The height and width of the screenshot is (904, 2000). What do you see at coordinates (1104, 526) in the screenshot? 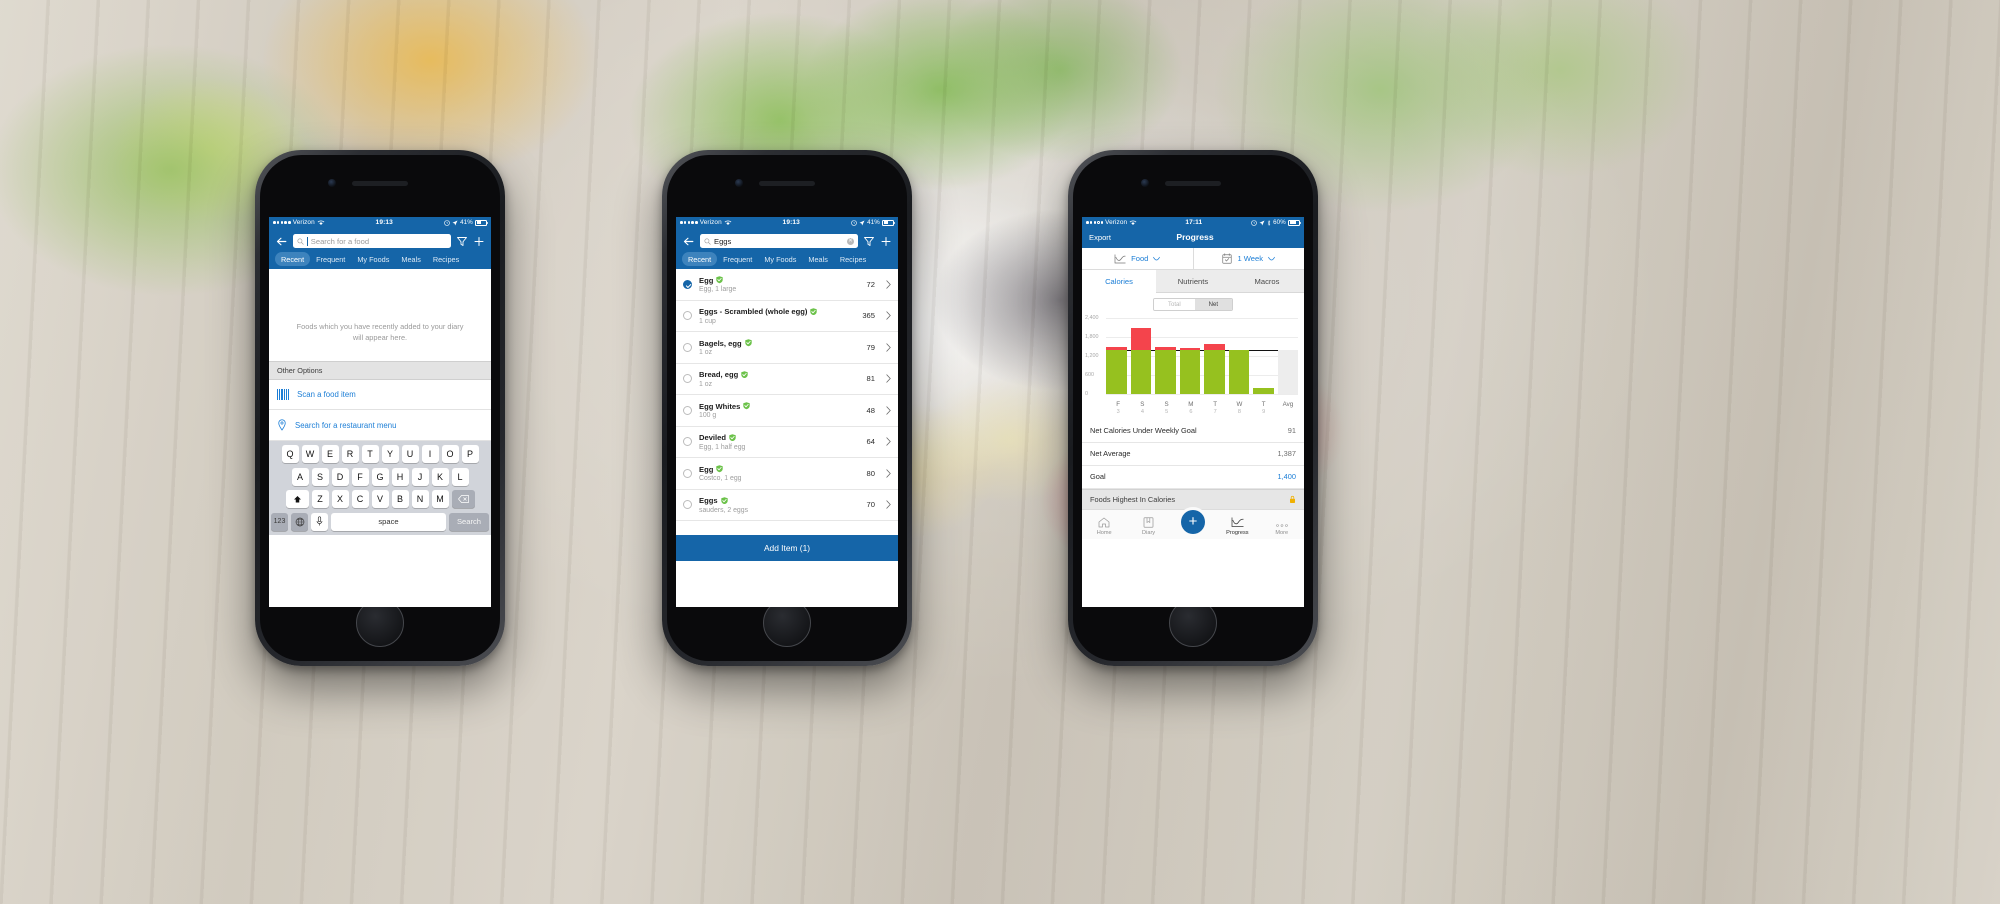
I see `tab-home: Home` at bounding box center [1104, 526].